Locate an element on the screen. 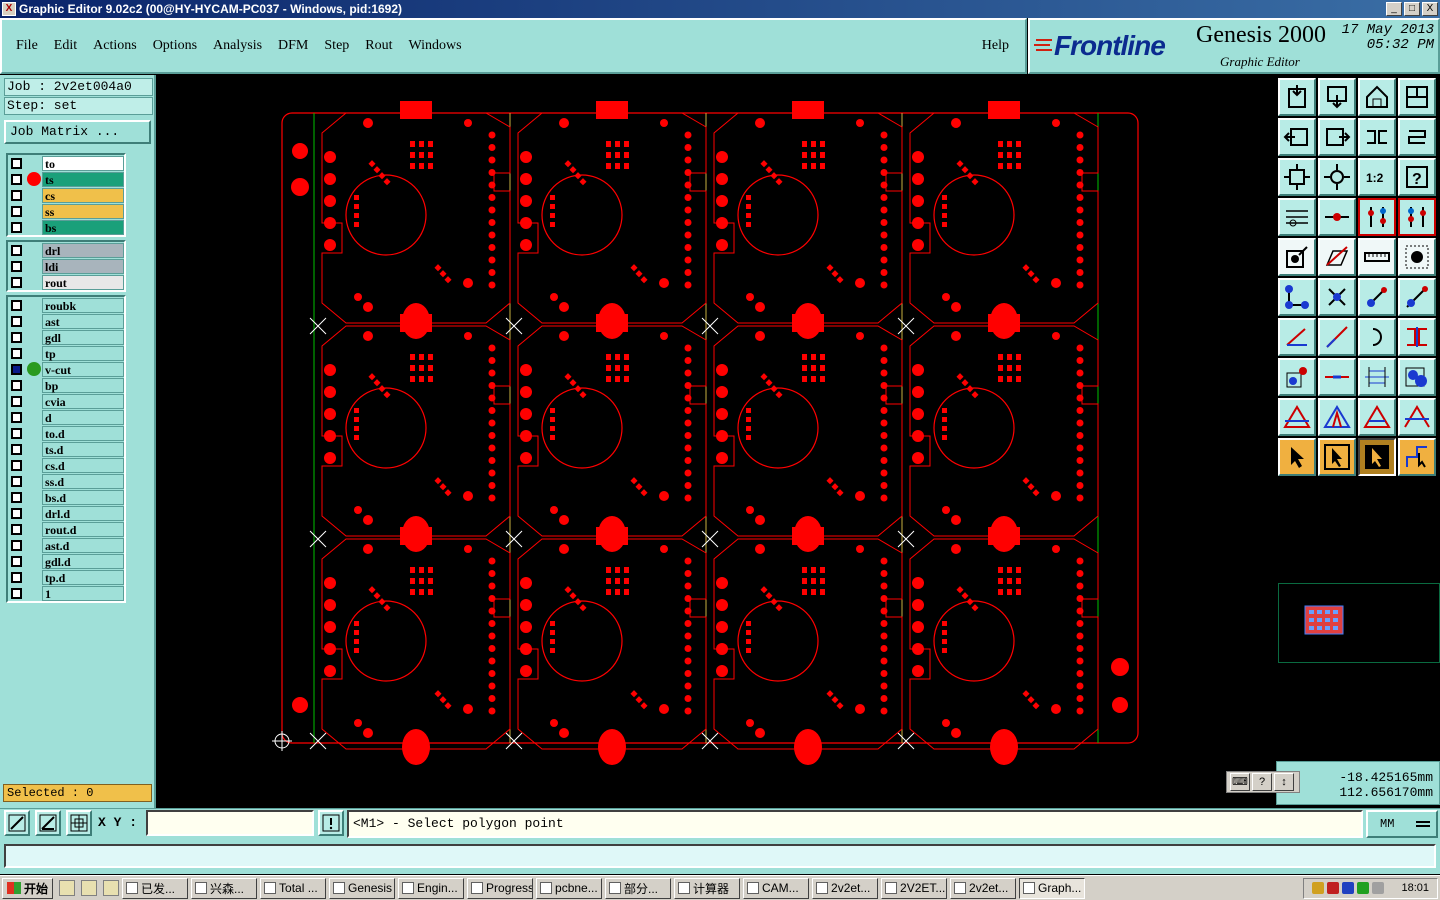  zoom-in-icon is located at coordinates (1337, 97).